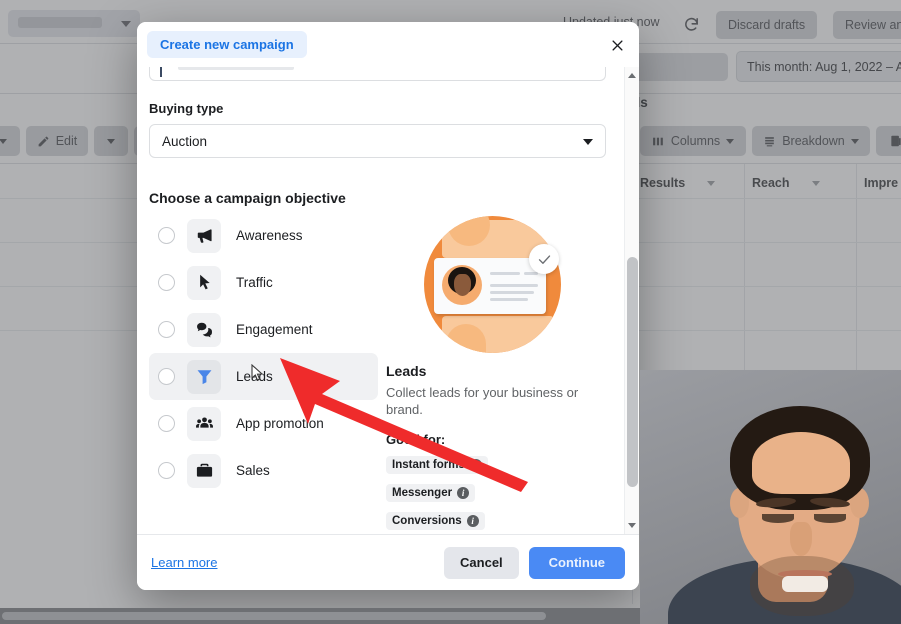 This screenshot has width=901, height=624. Describe the element at coordinates (544, 259) in the screenshot. I see `check-badge-icon` at that location.